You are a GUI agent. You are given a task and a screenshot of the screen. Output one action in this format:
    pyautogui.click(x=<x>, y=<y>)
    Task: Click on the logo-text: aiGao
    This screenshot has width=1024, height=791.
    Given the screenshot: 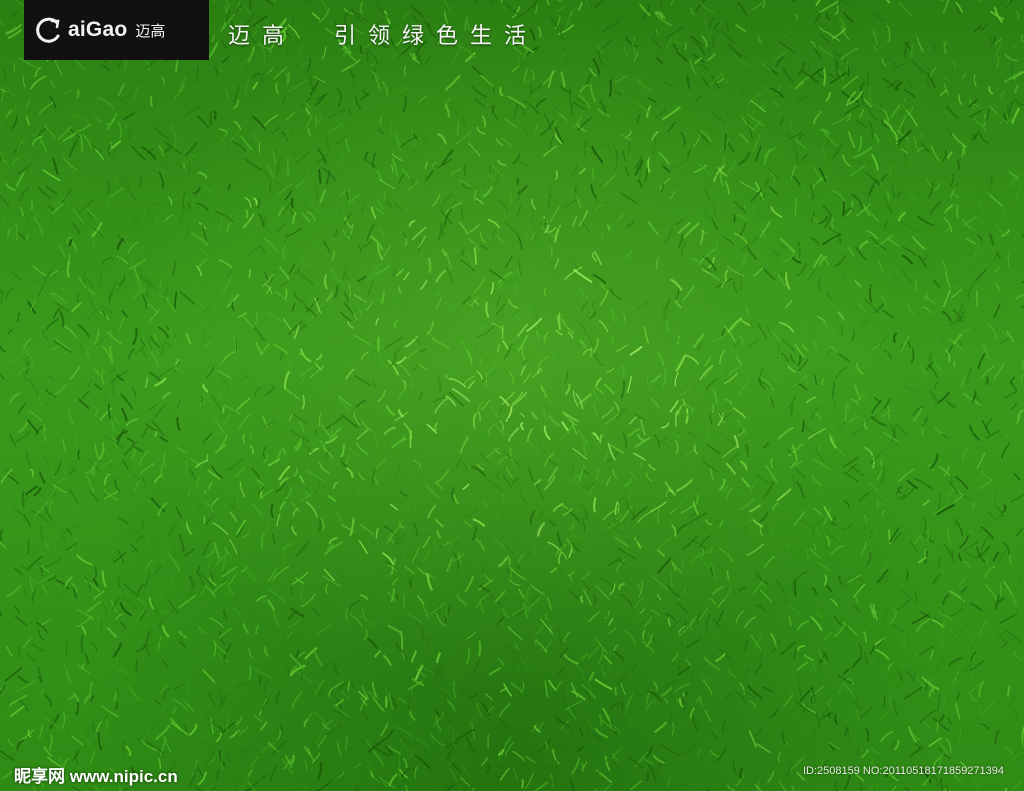 What is the action you would take?
    pyautogui.click(x=98, y=29)
    